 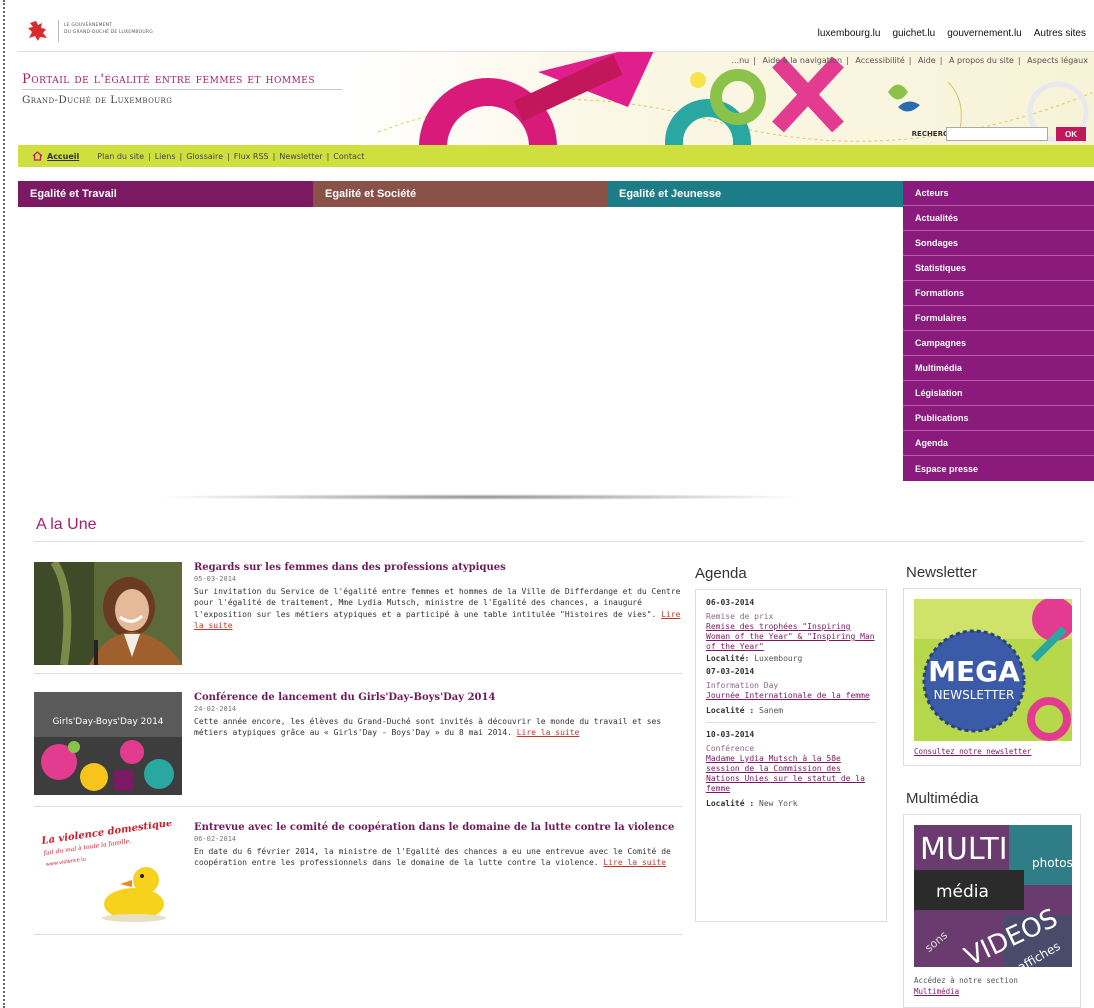 I want to click on link-luxembourg-lu: luxembourg.lu, so click(x=849, y=33).